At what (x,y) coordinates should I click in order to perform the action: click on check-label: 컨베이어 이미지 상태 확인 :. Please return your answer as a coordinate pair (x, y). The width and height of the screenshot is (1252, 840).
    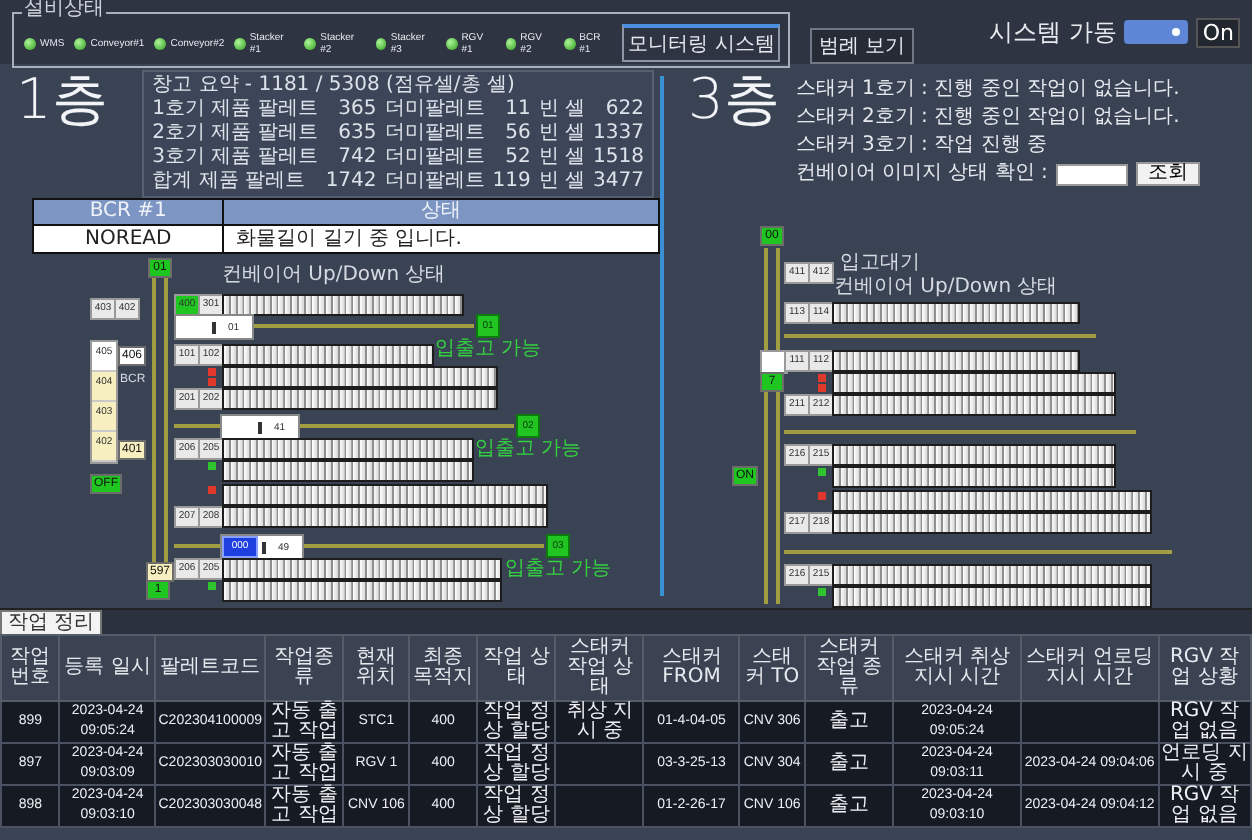
    Looking at the image, I should click on (921, 174).